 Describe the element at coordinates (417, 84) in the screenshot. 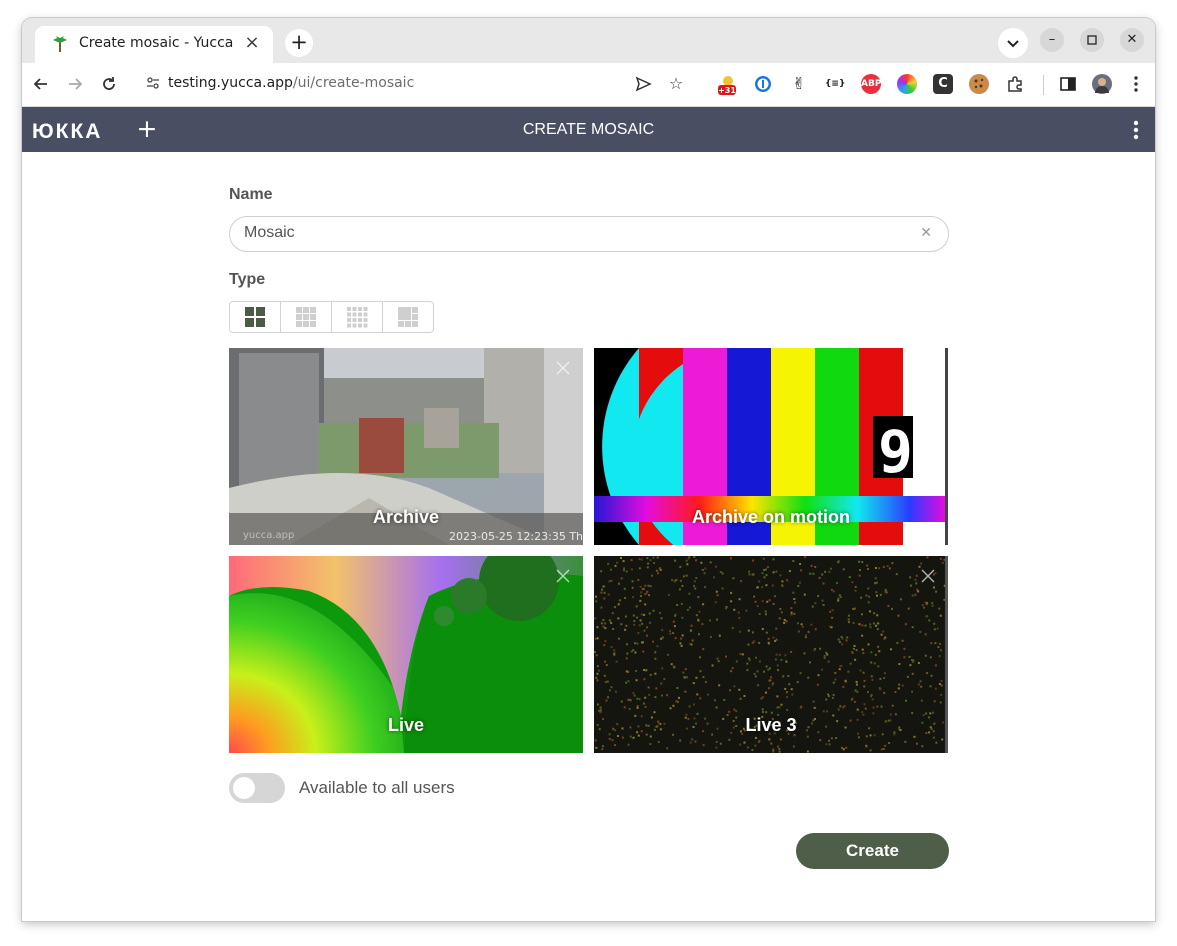

I see `address-bar: testing.yucca.app/ui/create-mosaic ☆` at that location.